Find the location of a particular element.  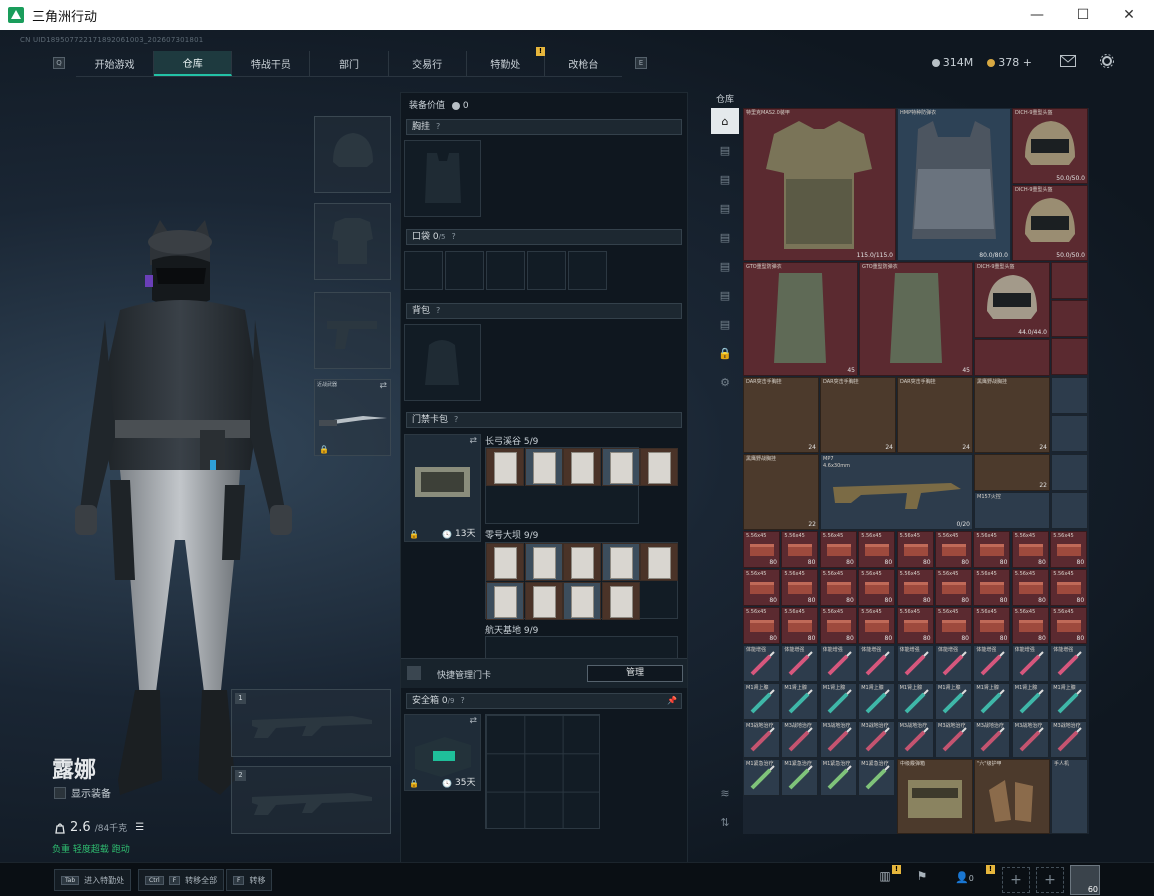

chest-rig-item is located at coordinates (1012, 357).